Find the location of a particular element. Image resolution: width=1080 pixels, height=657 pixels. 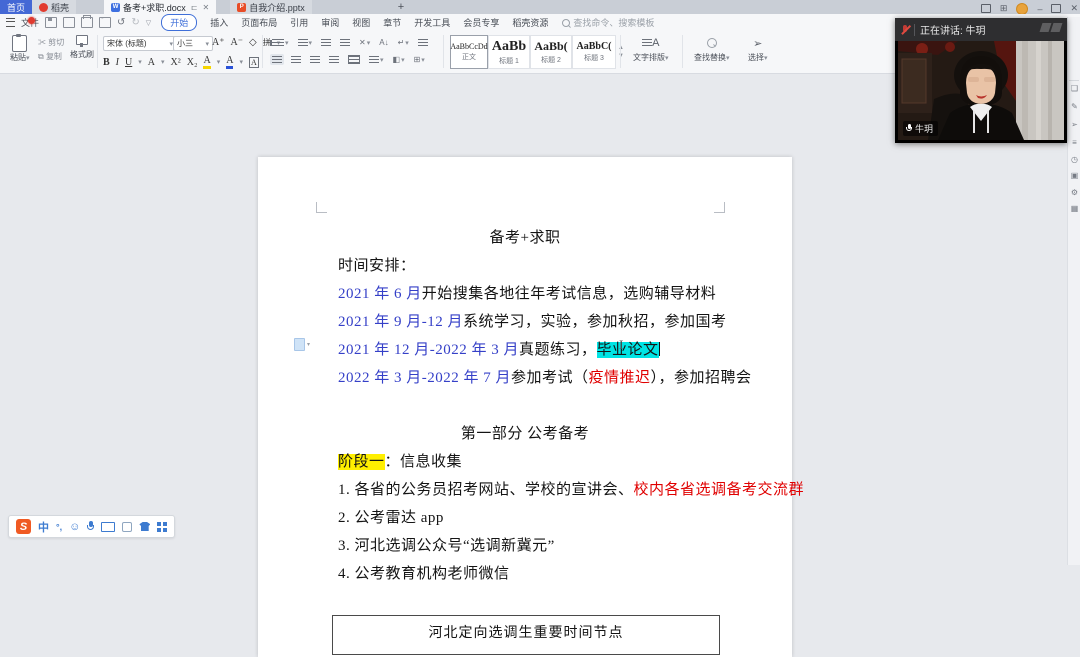

increase-indent-button is located at coordinates (345, 42).